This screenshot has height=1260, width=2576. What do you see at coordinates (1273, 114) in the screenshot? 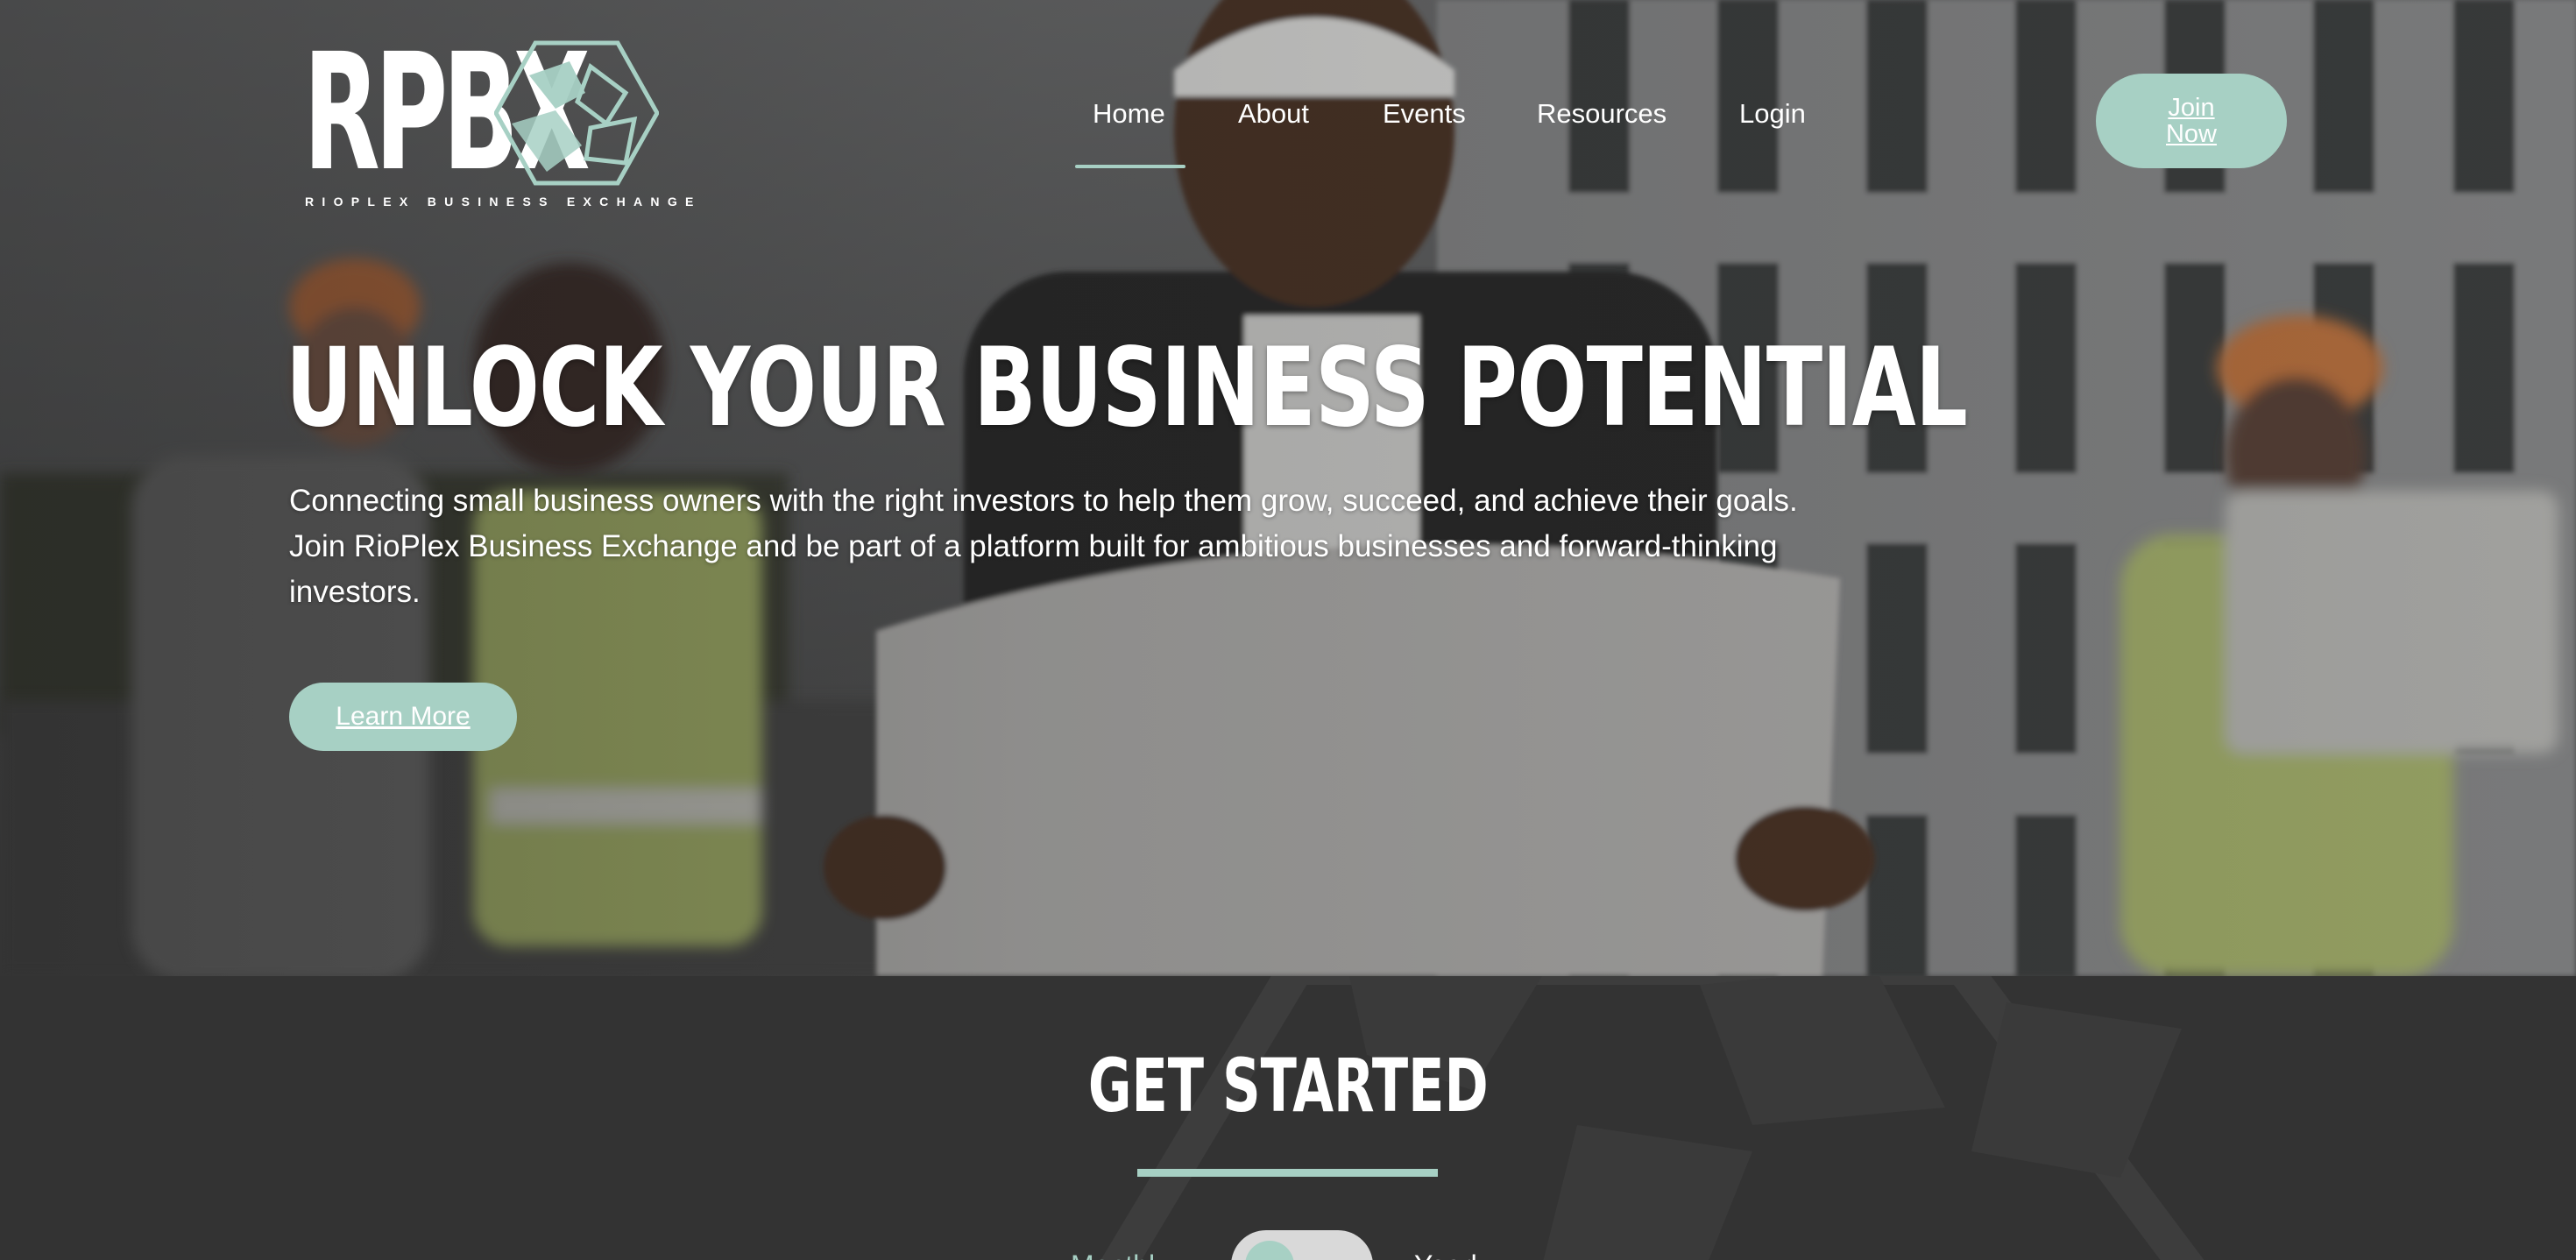
I see `nav-item-about: About` at bounding box center [1273, 114].